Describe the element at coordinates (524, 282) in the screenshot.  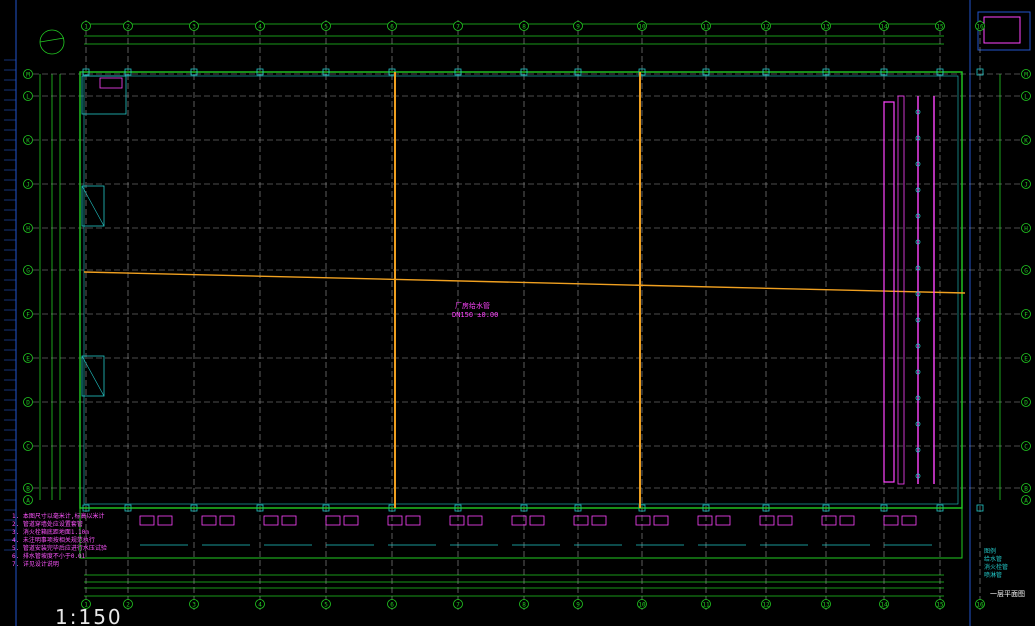
I see `orange-pipe-main` at that location.